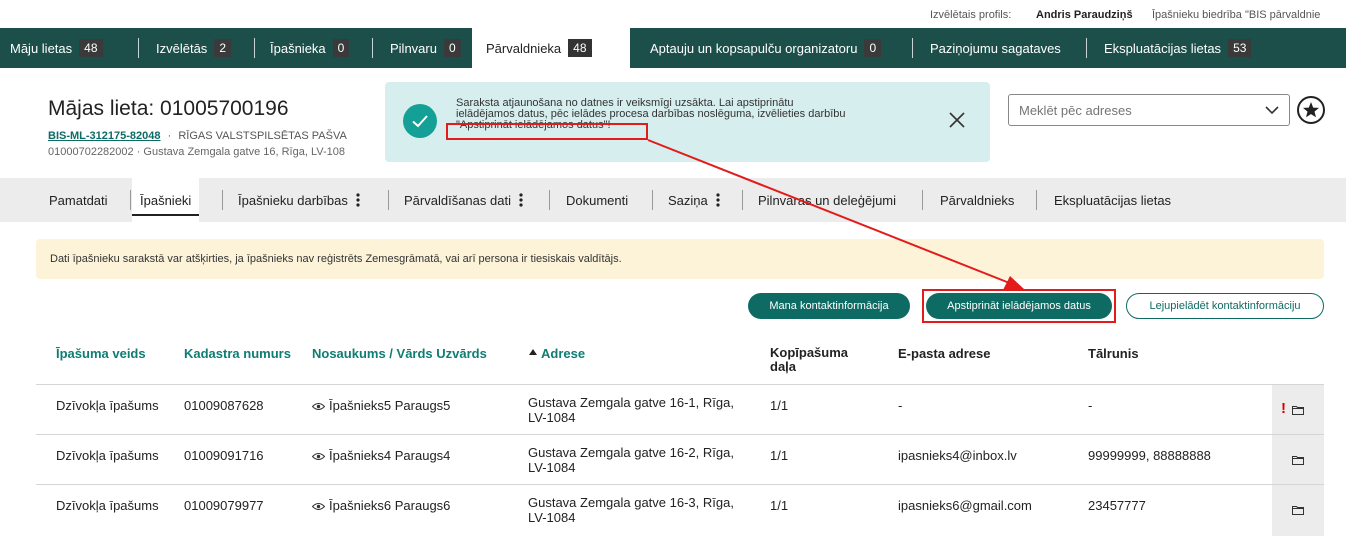  What do you see at coordinates (766, 48) in the screenshot?
I see `nav-item-aptauju-organizatoru: Aptauju un kopsapulču organizatoru 0` at bounding box center [766, 48].